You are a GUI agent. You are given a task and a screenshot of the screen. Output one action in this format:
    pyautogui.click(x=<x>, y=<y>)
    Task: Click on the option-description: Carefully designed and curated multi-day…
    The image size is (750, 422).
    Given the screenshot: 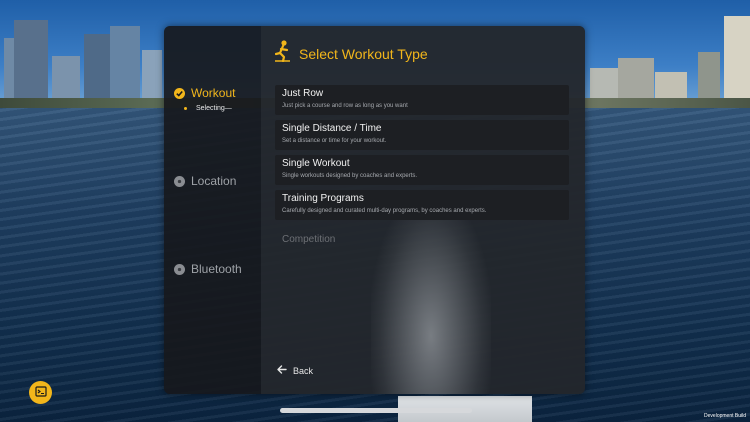 What is the action you would take?
    pyautogui.click(x=384, y=211)
    